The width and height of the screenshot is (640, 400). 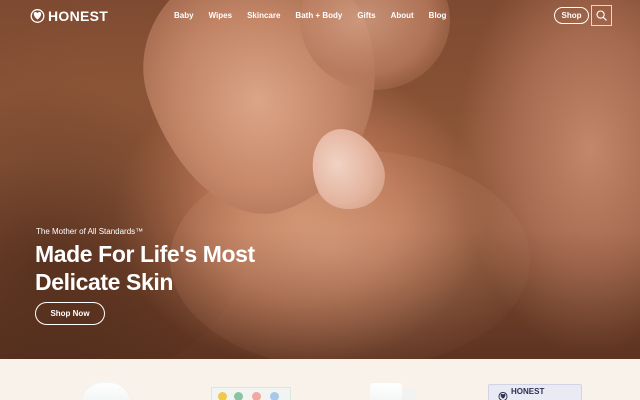 What do you see at coordinates (90, 231) in the screenshot?
I see `hero-eyebrow: The Mother of All Standards™` at bounding box center [90, 231].